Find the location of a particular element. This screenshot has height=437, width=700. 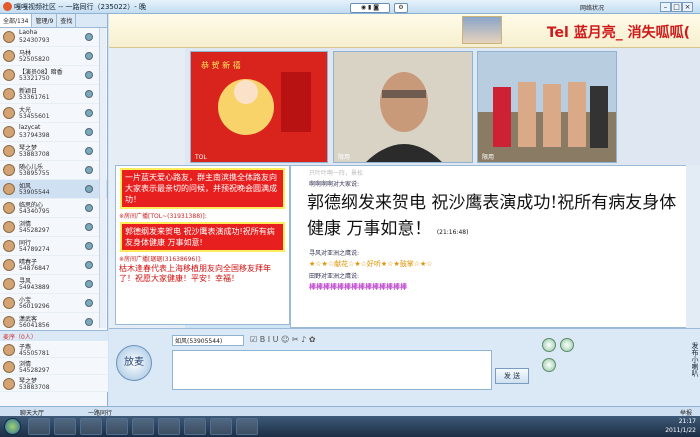

camera-switch-button: ◉ ▮ ◙ is located at coordinates (370, 8).